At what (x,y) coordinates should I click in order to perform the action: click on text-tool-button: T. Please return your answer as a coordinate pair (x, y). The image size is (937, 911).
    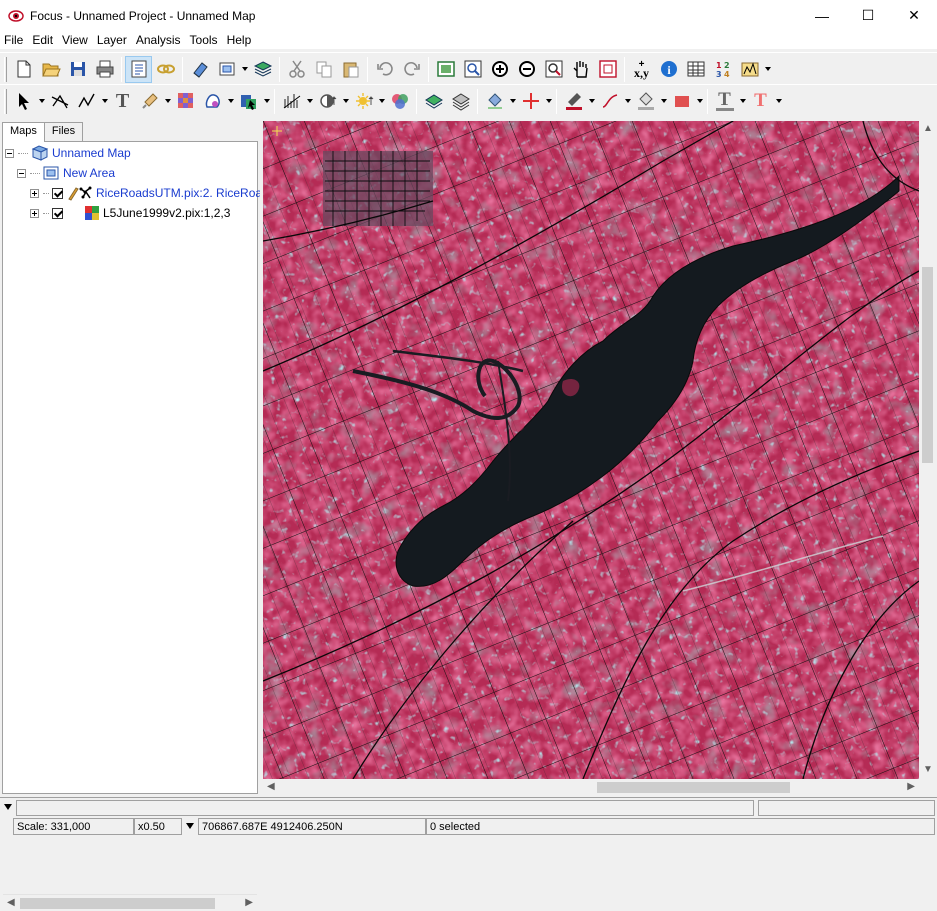
    Looking at the image, I should click on (122, 101).